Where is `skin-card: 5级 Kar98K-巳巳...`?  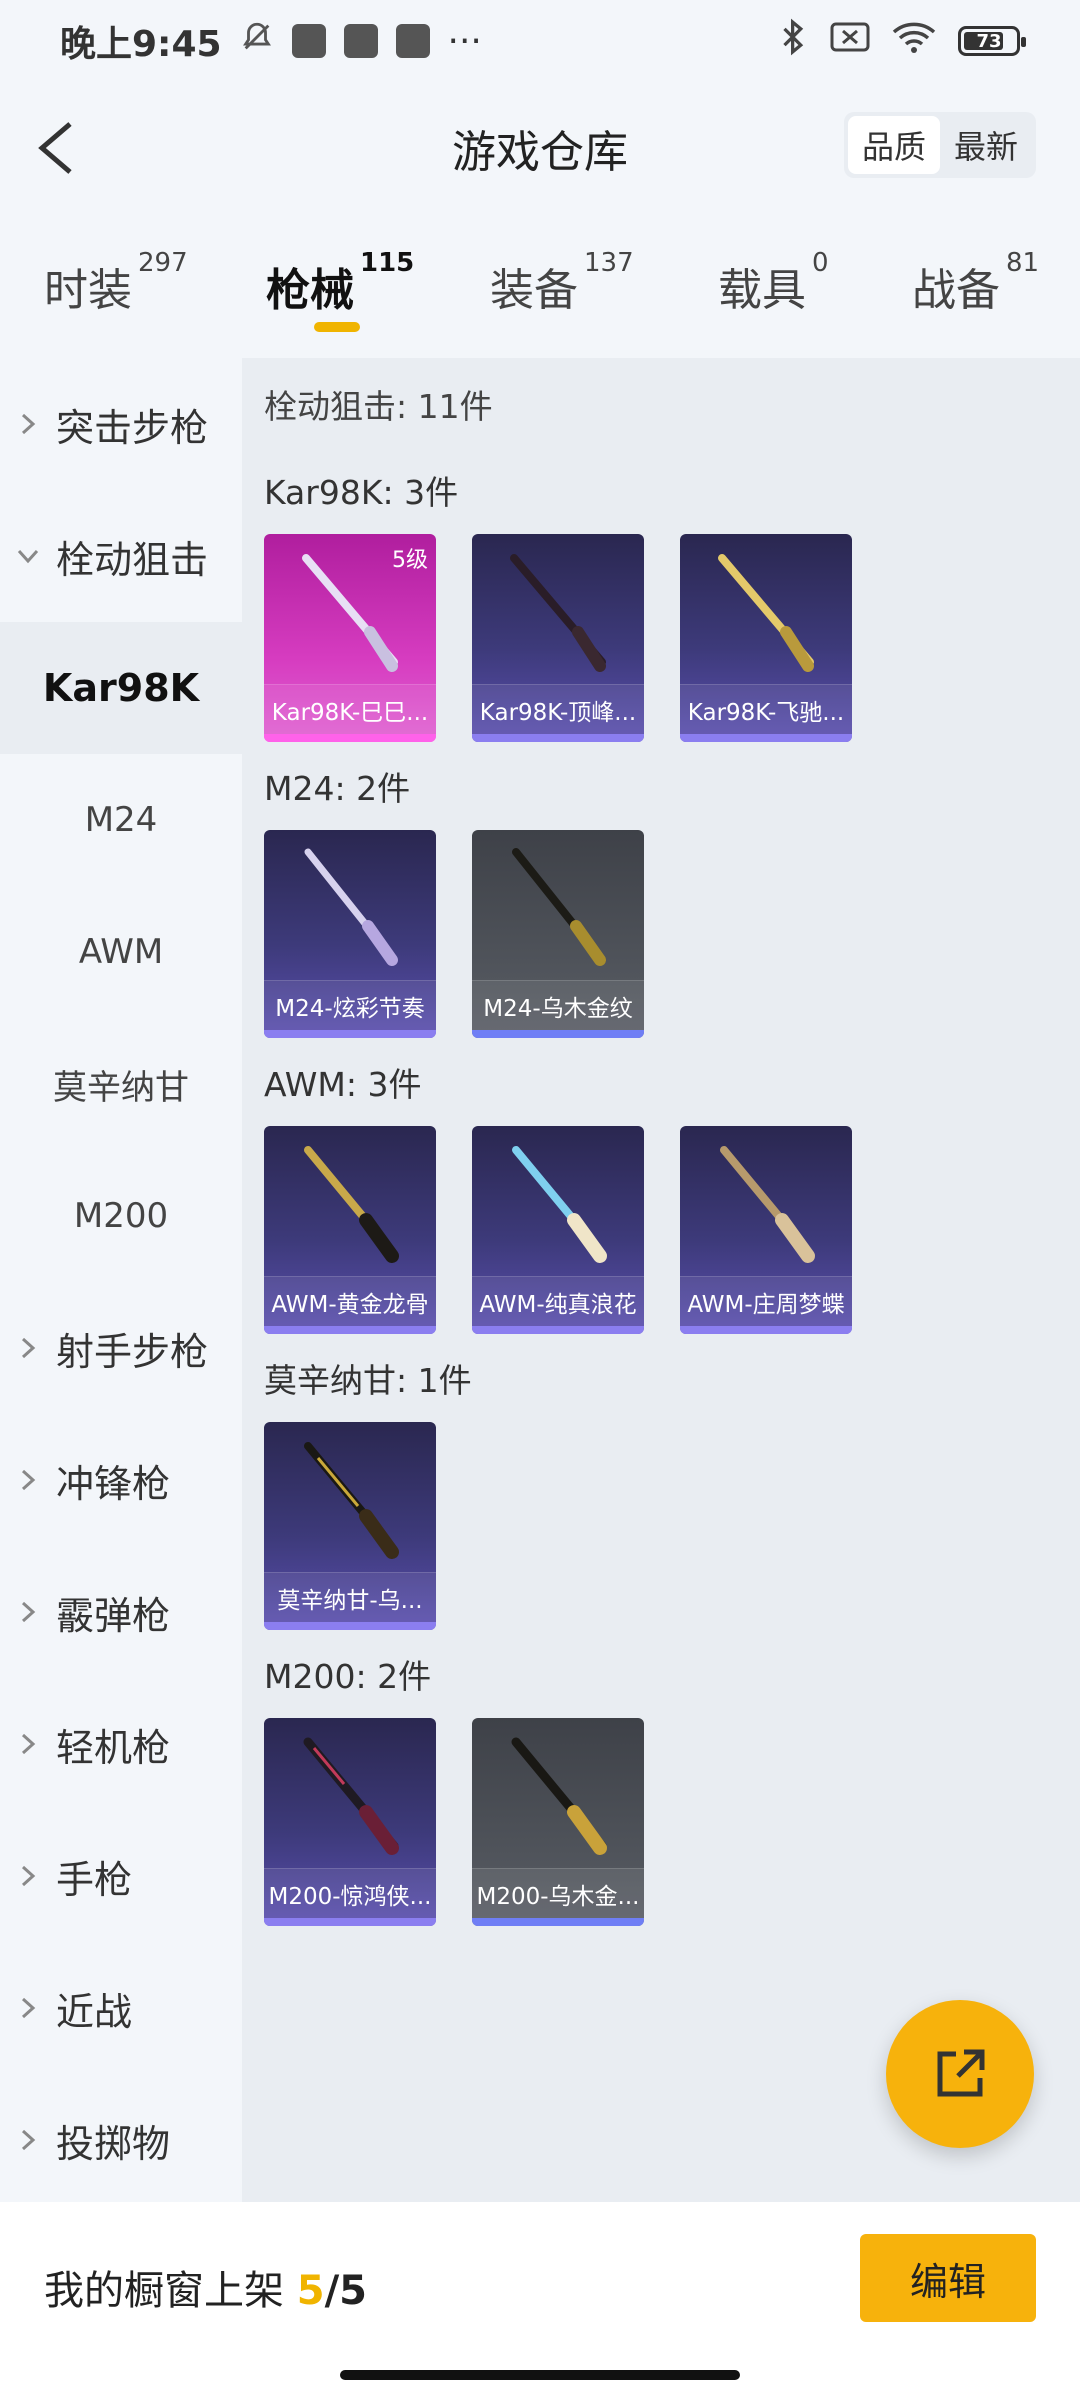
skin-card: 5级 Kar98K-巳巳... is located at coordinates (350, 638).